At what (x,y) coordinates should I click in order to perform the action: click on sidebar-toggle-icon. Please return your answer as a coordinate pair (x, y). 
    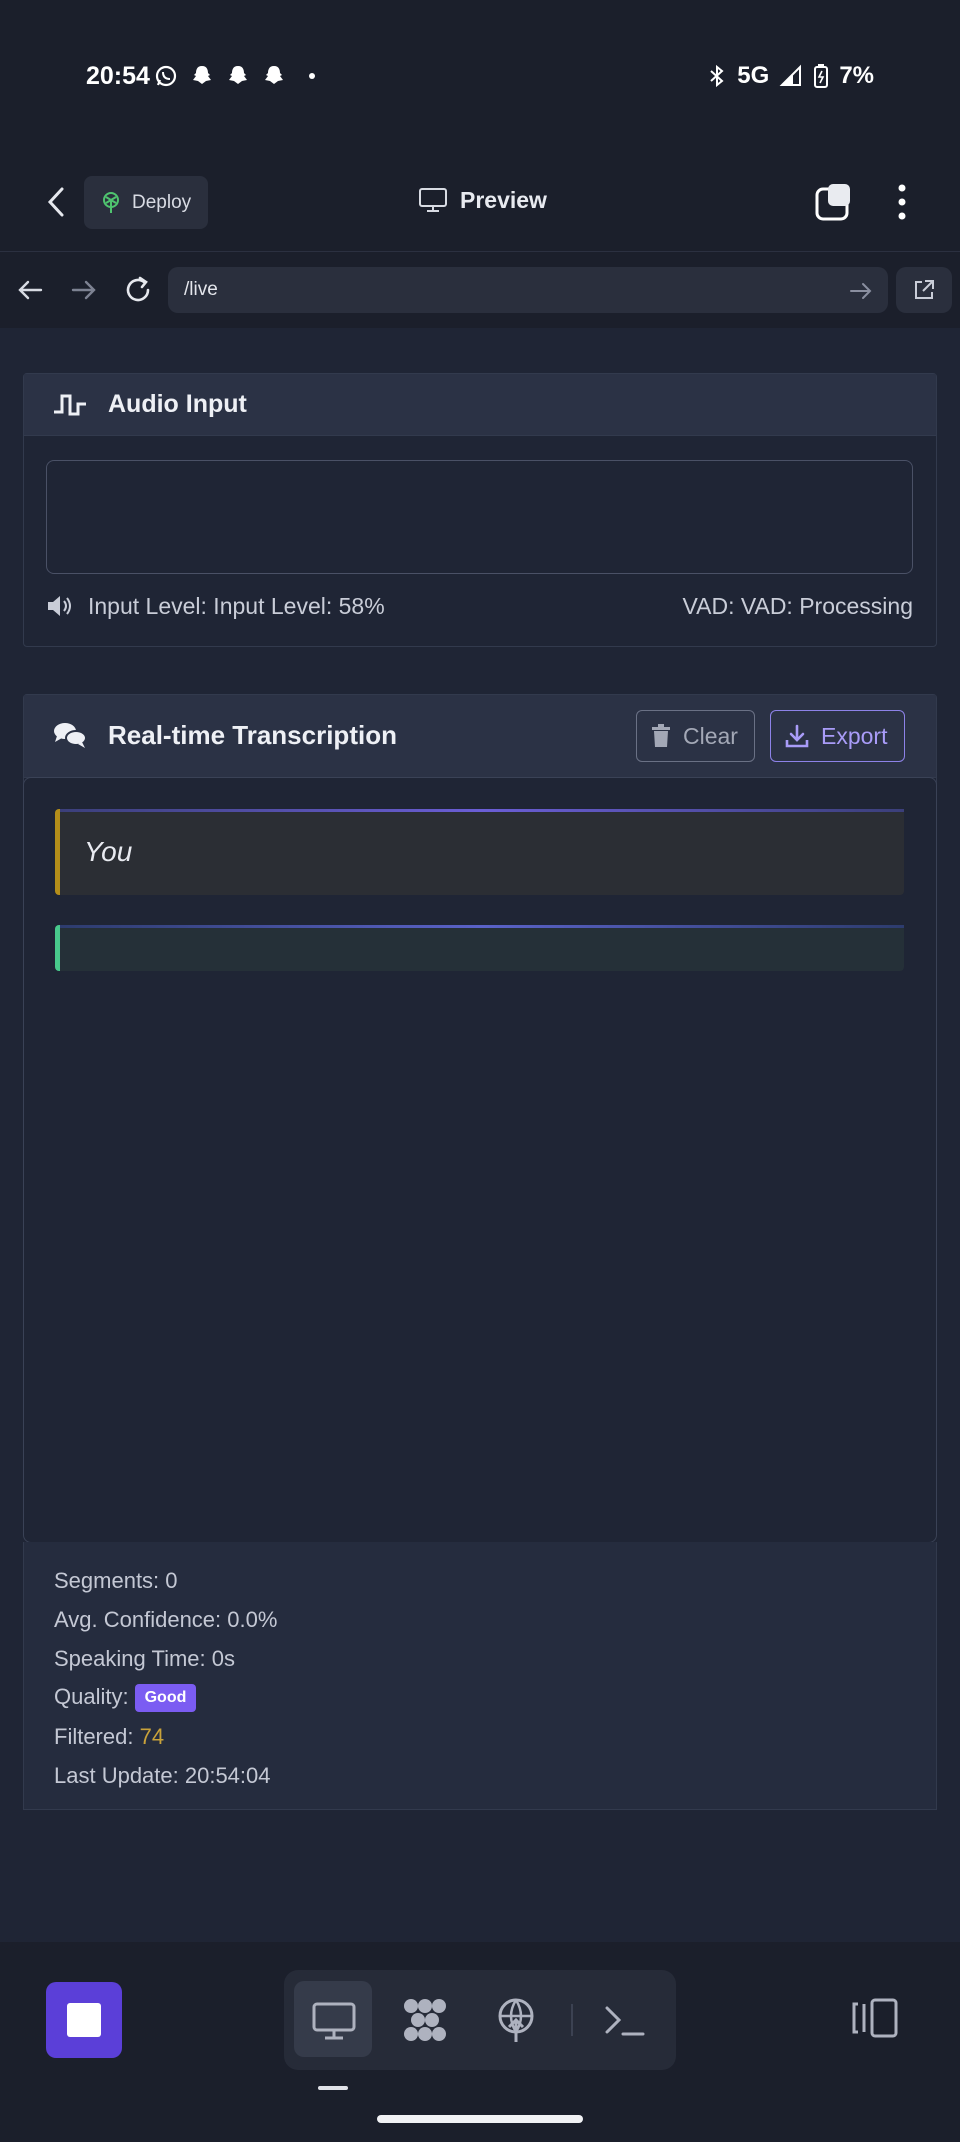
    Looking at the image, I should click on (875, 2018).